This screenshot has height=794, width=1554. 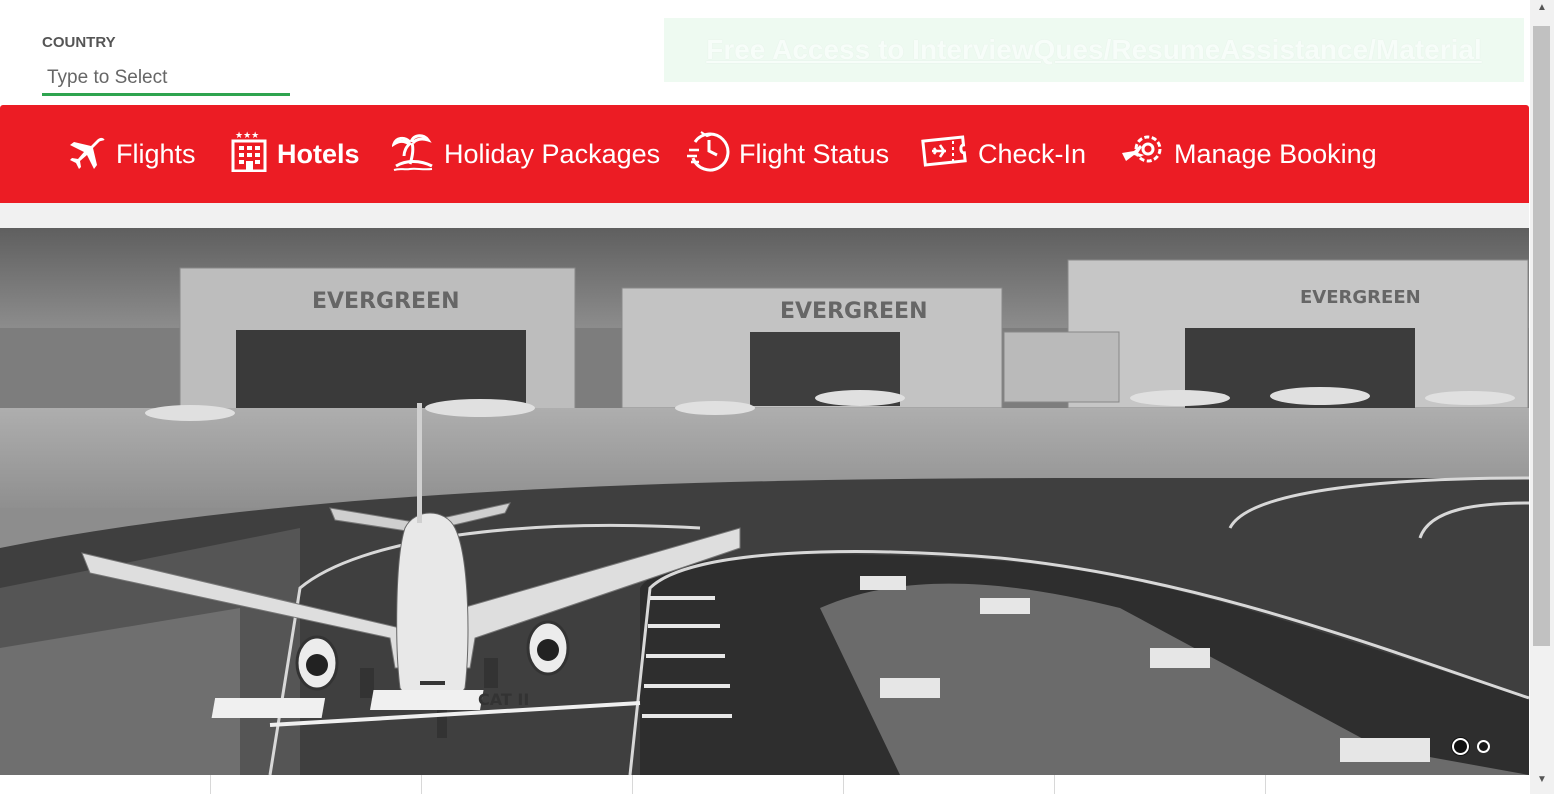 What do you see at coordinates (1360, 297) in the screenshot?
I see `hangar-sign-3: EVERGREEN` at bounding box center [1360, 297].